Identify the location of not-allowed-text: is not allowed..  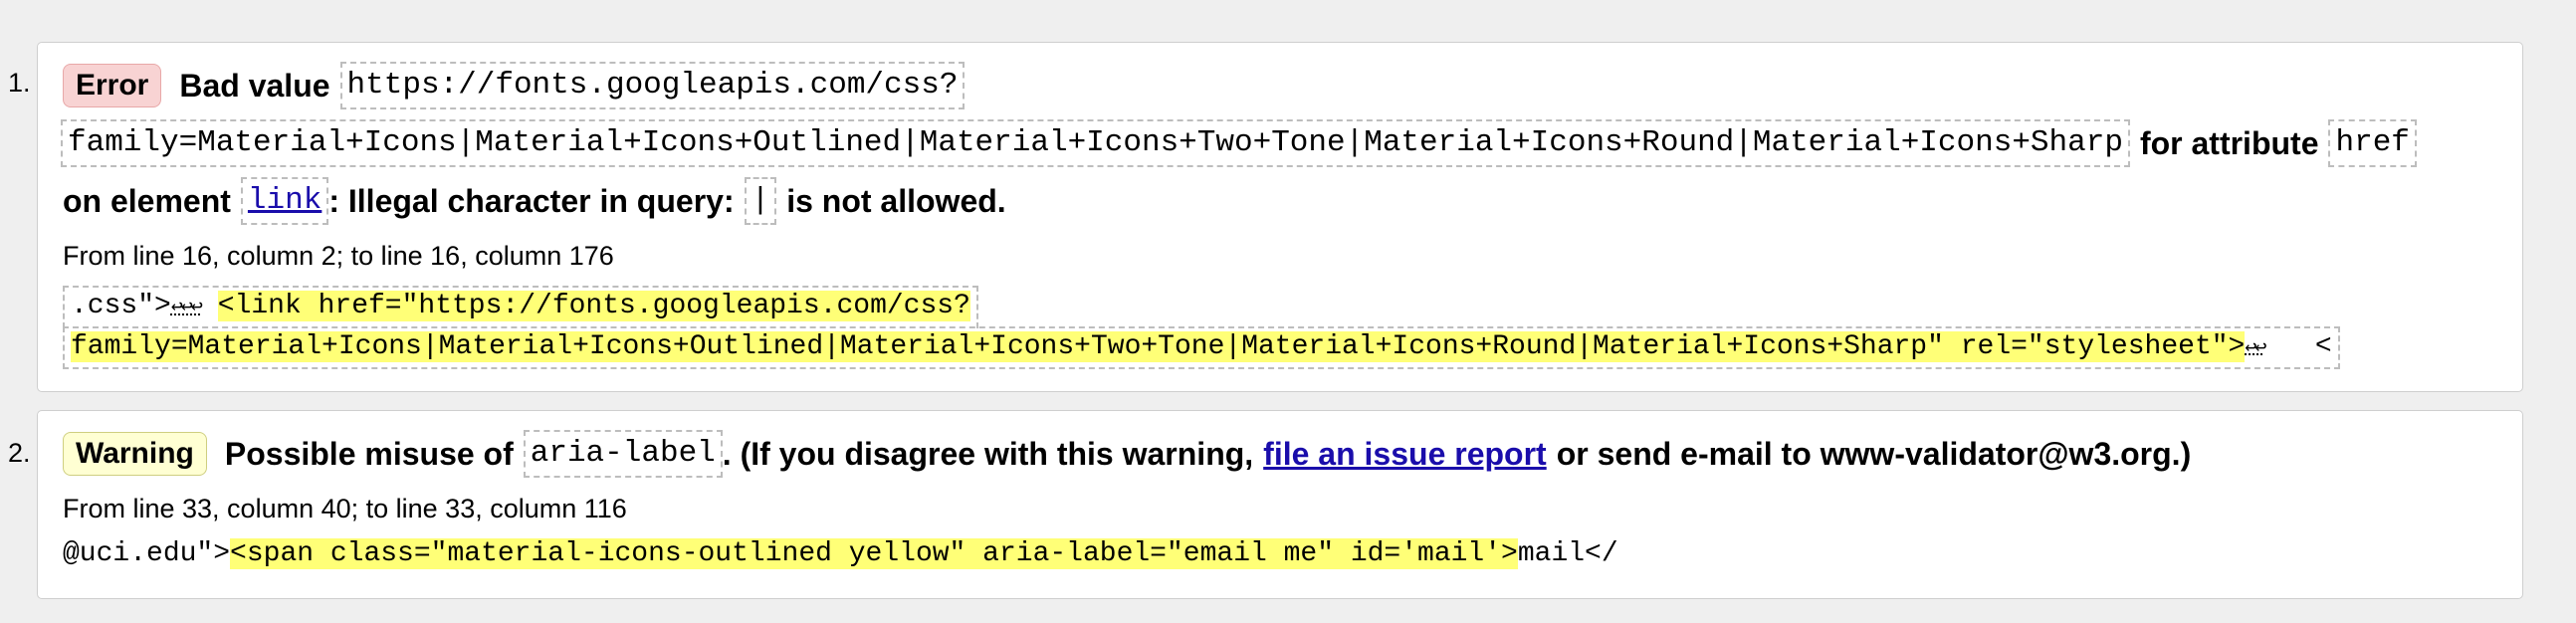
(896, 200).